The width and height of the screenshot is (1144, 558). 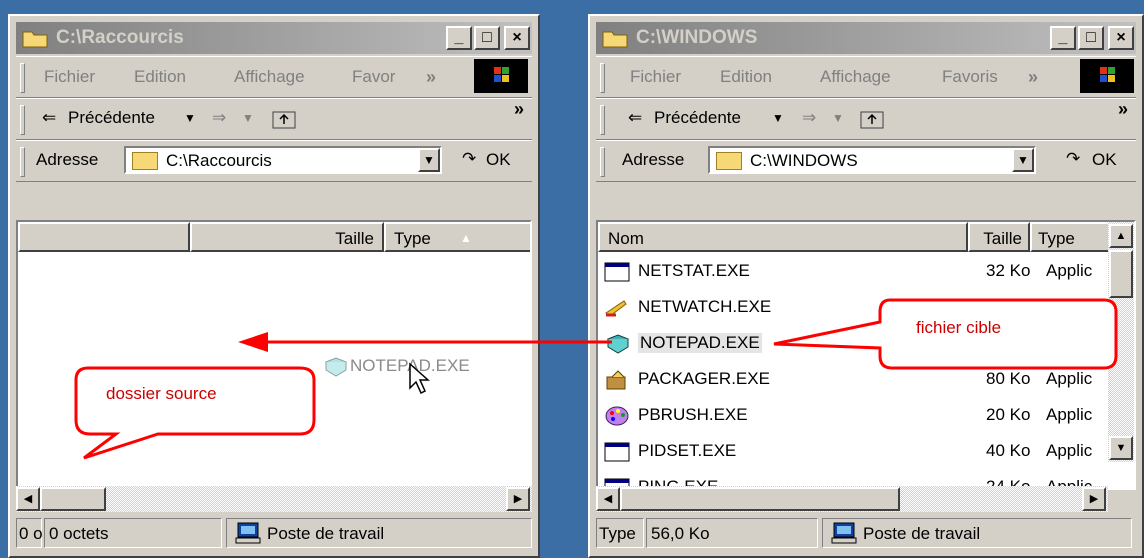 I want to click on scroll-down-button: ▼, so click(x=1121, y=448).